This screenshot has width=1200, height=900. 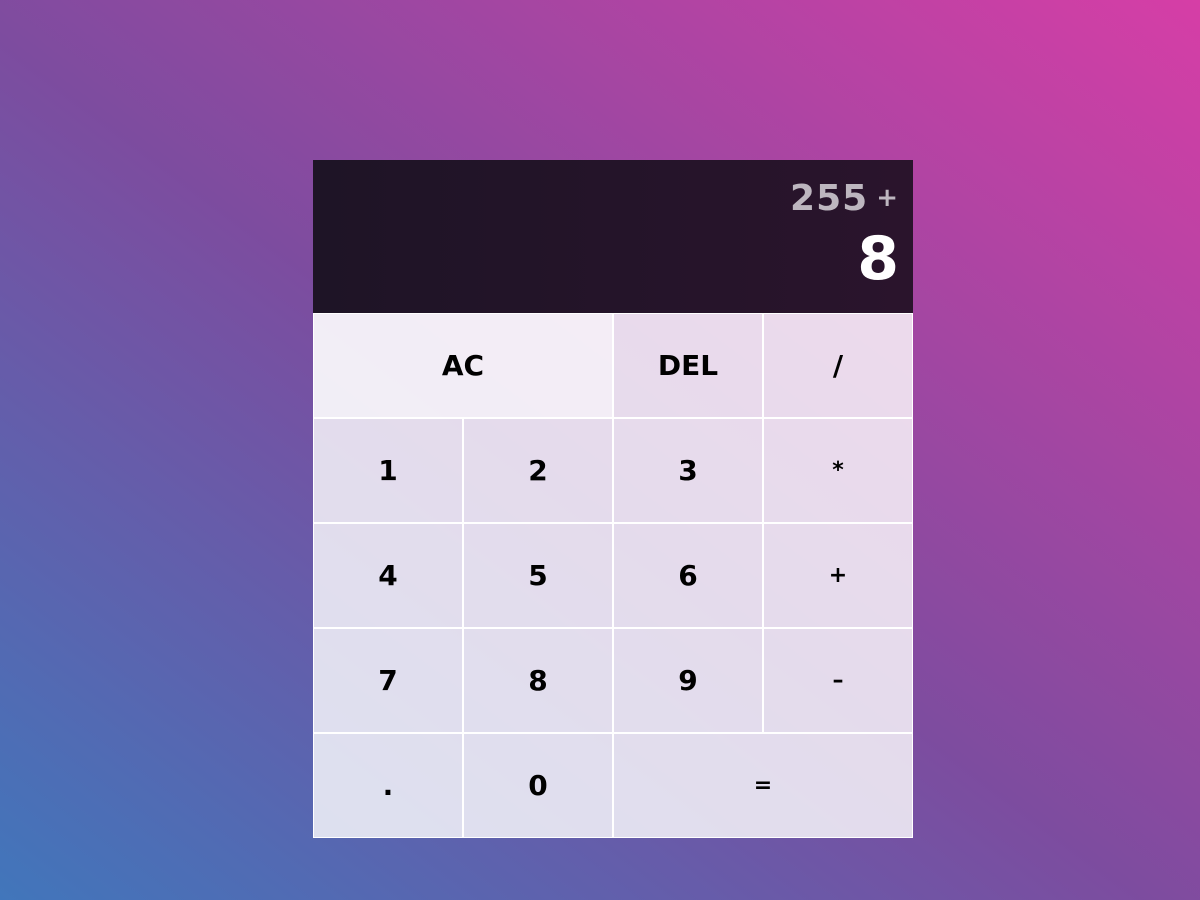 I want to click on delete-button: DEL, so click(x=688, y=365).